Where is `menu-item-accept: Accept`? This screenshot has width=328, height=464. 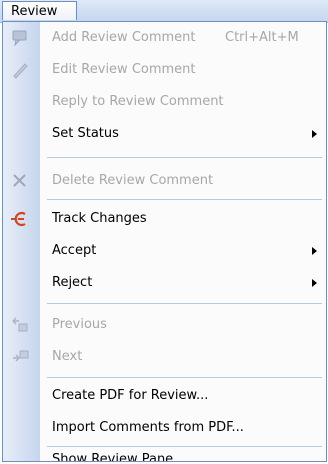 menu-item-accept: Accept is located at coordinates (164, 251).